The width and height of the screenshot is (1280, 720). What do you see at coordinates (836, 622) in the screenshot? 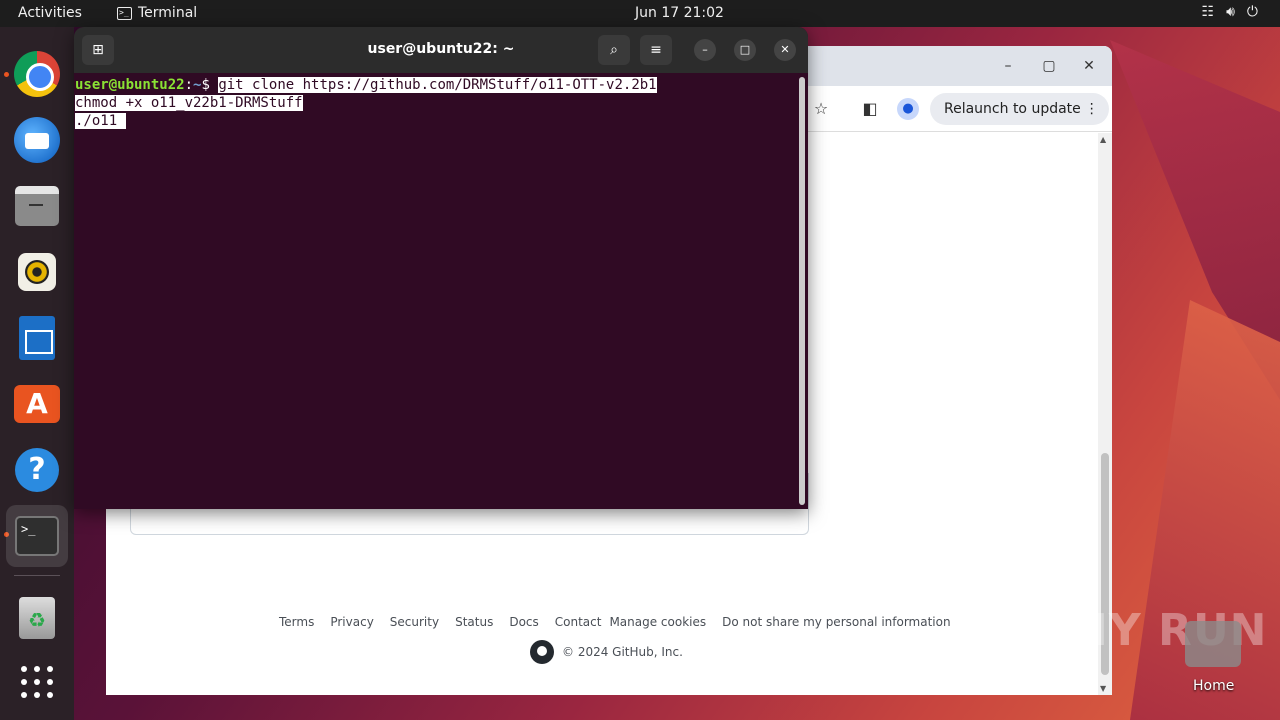
I see `footer-link-do-not-share: Do not share my personal information` at bounding box center [836, 622].